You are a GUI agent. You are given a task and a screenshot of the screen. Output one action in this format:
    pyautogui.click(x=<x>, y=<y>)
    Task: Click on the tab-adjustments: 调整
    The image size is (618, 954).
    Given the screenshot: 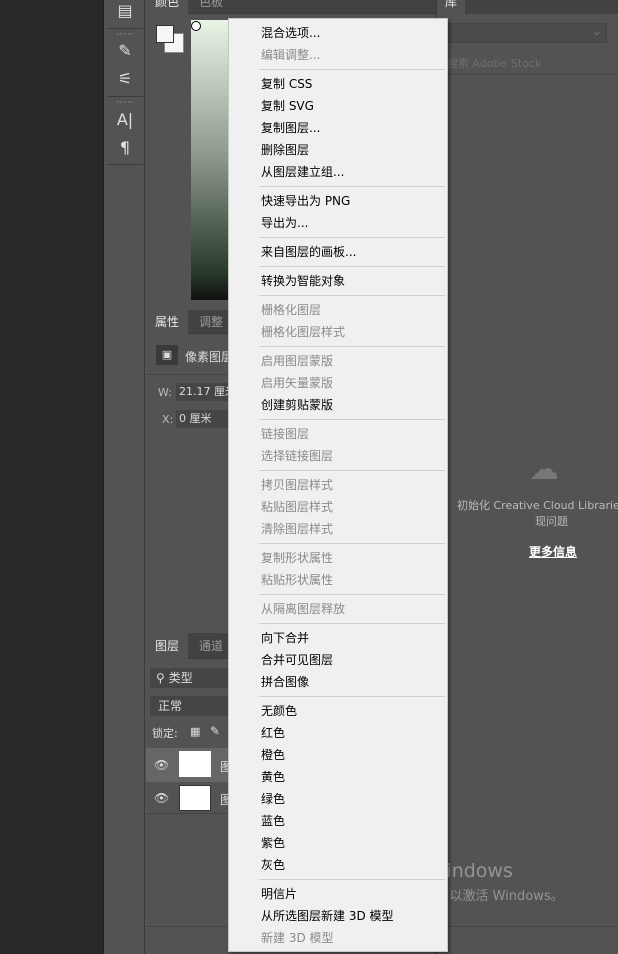 What is the action you would take?
    pyautogui.click(x=211, y=322)
    